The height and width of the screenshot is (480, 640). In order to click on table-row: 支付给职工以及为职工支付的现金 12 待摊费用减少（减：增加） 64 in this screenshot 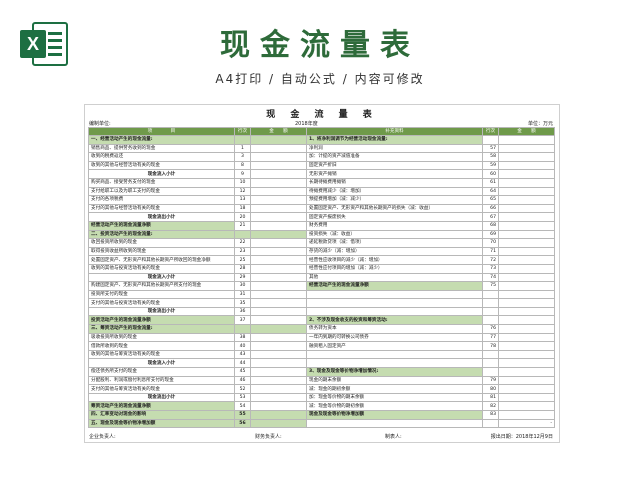, I will do `click(321, 191)`.